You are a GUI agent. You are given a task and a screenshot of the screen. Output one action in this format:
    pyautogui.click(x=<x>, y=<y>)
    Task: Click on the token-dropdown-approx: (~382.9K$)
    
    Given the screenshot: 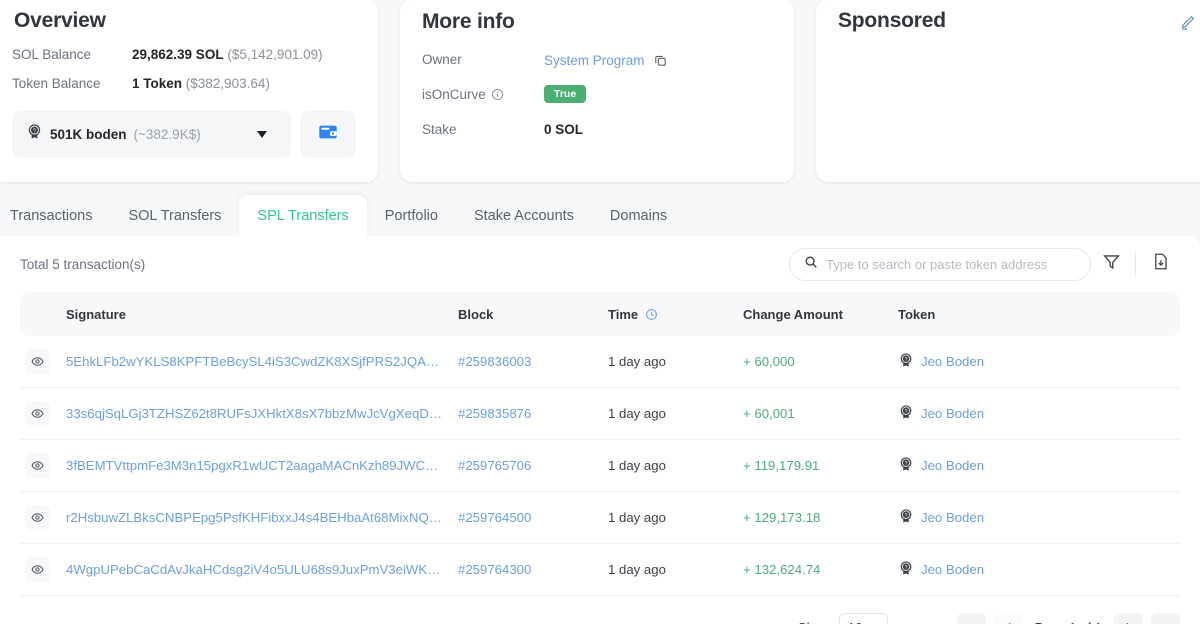 What is the action you would take?
    pyautogui.click(x=167, y=134)
    